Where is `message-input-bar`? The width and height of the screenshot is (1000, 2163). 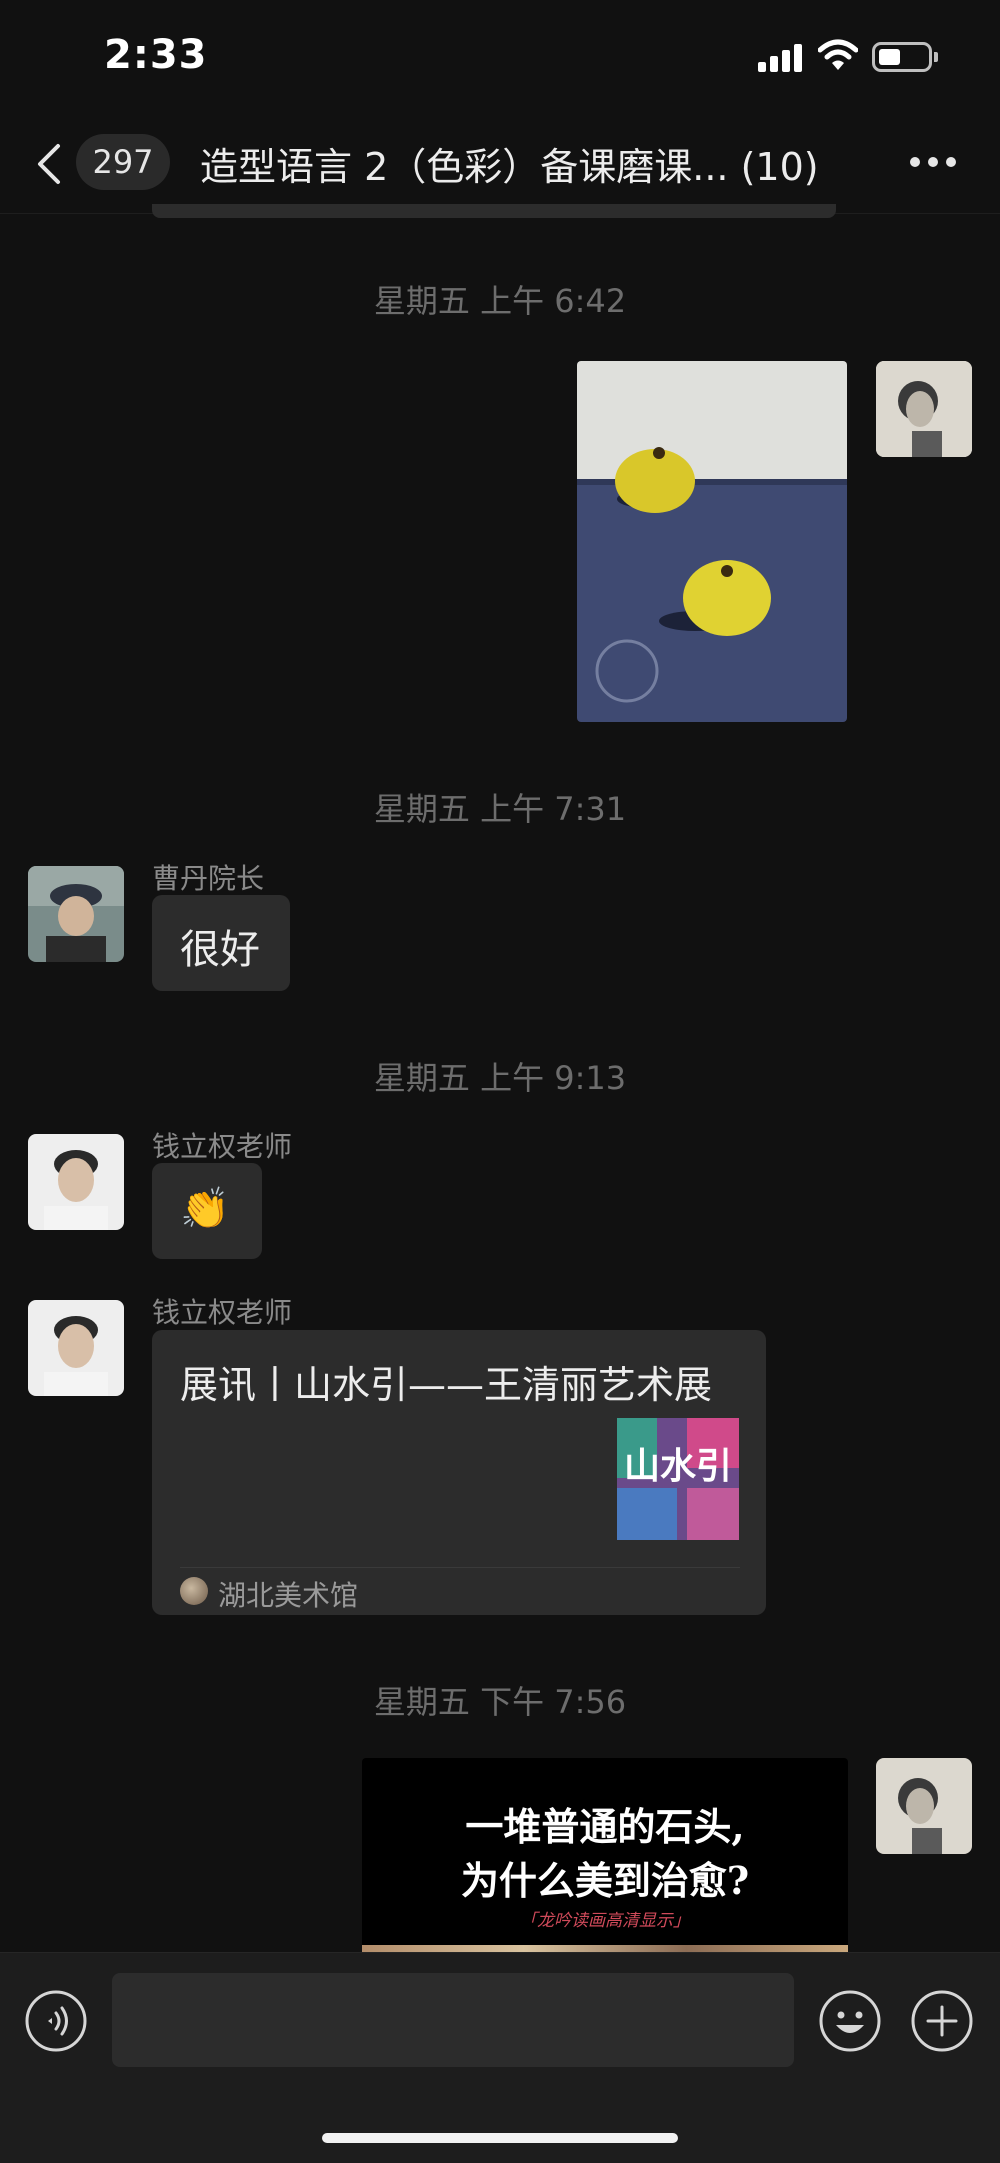 message-input-bar is located at coordinates (500, 2057).